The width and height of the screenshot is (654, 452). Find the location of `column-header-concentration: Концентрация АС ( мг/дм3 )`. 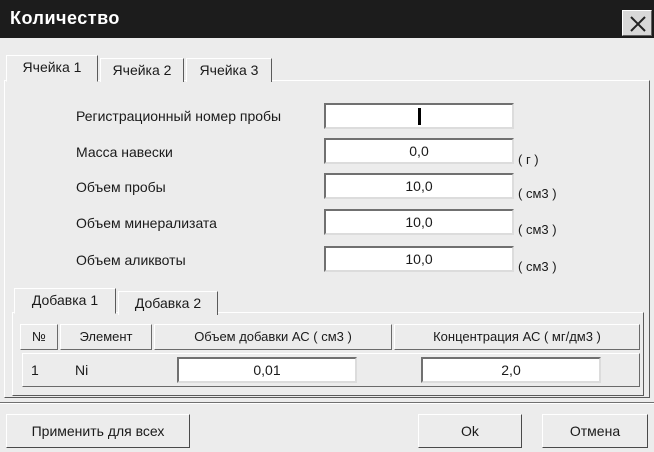

column-header-concentration: Концентрация АС ( мг/дм3 ) is located at coordinates (517, 337).